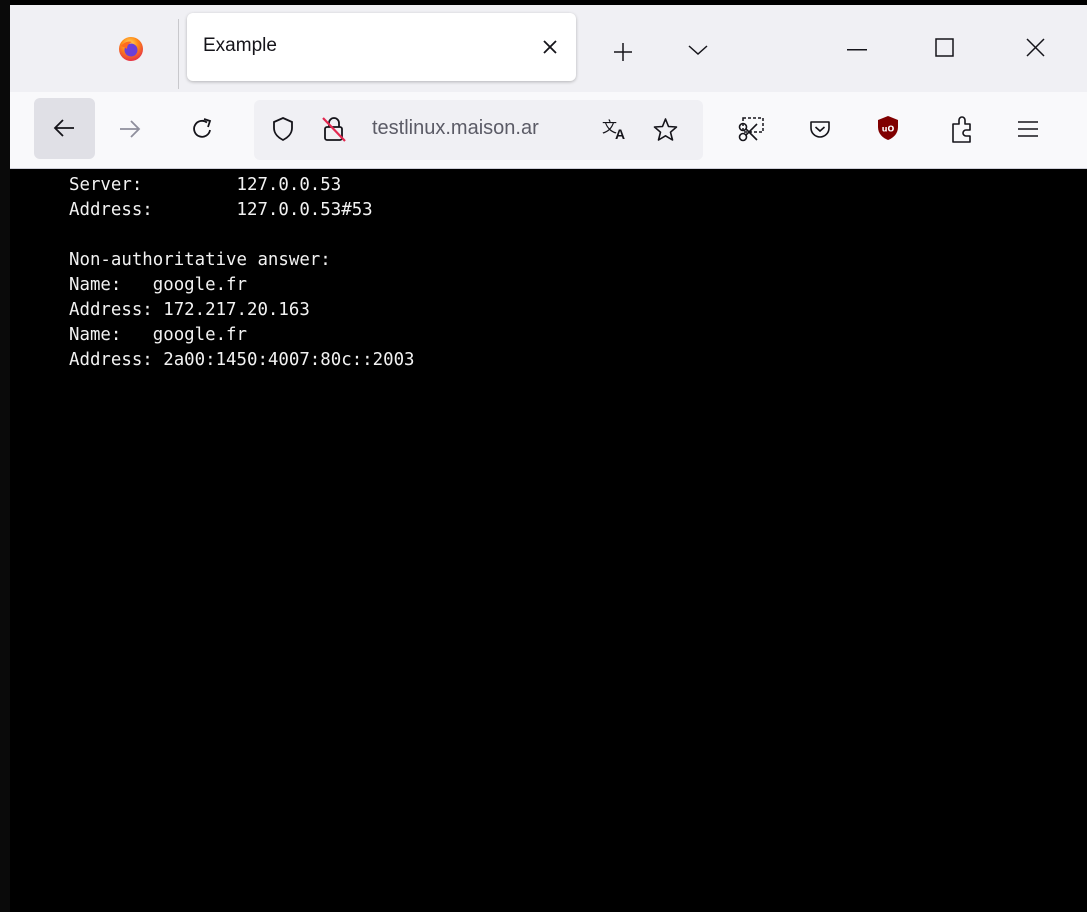 Image resolution: width=1087 pixels, height=912 pixels. I want to click on terminal-line: Server: 127.0.0.53, so click(205, 185).